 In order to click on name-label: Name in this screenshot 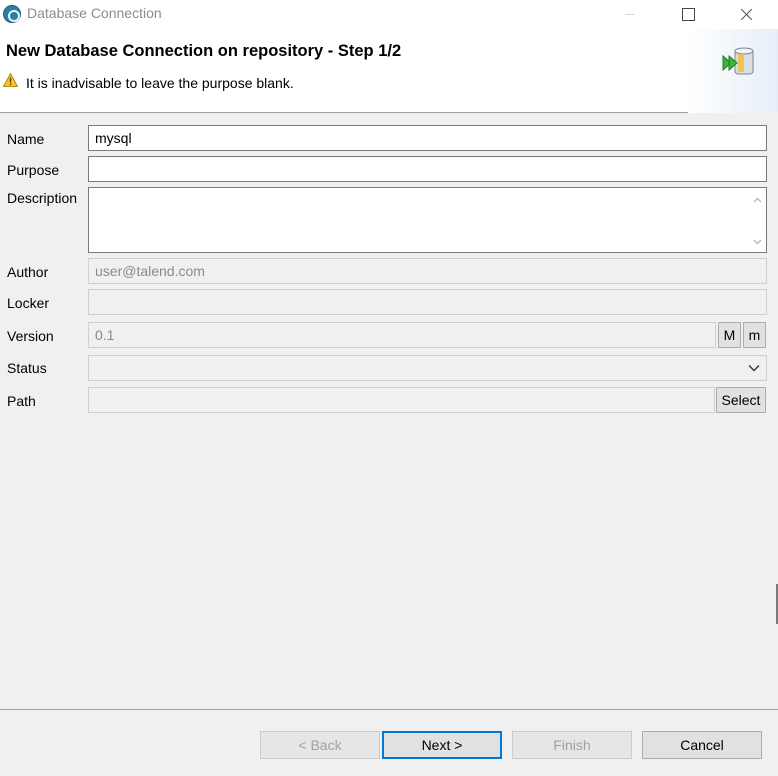, I will do `click(26, 139)`.